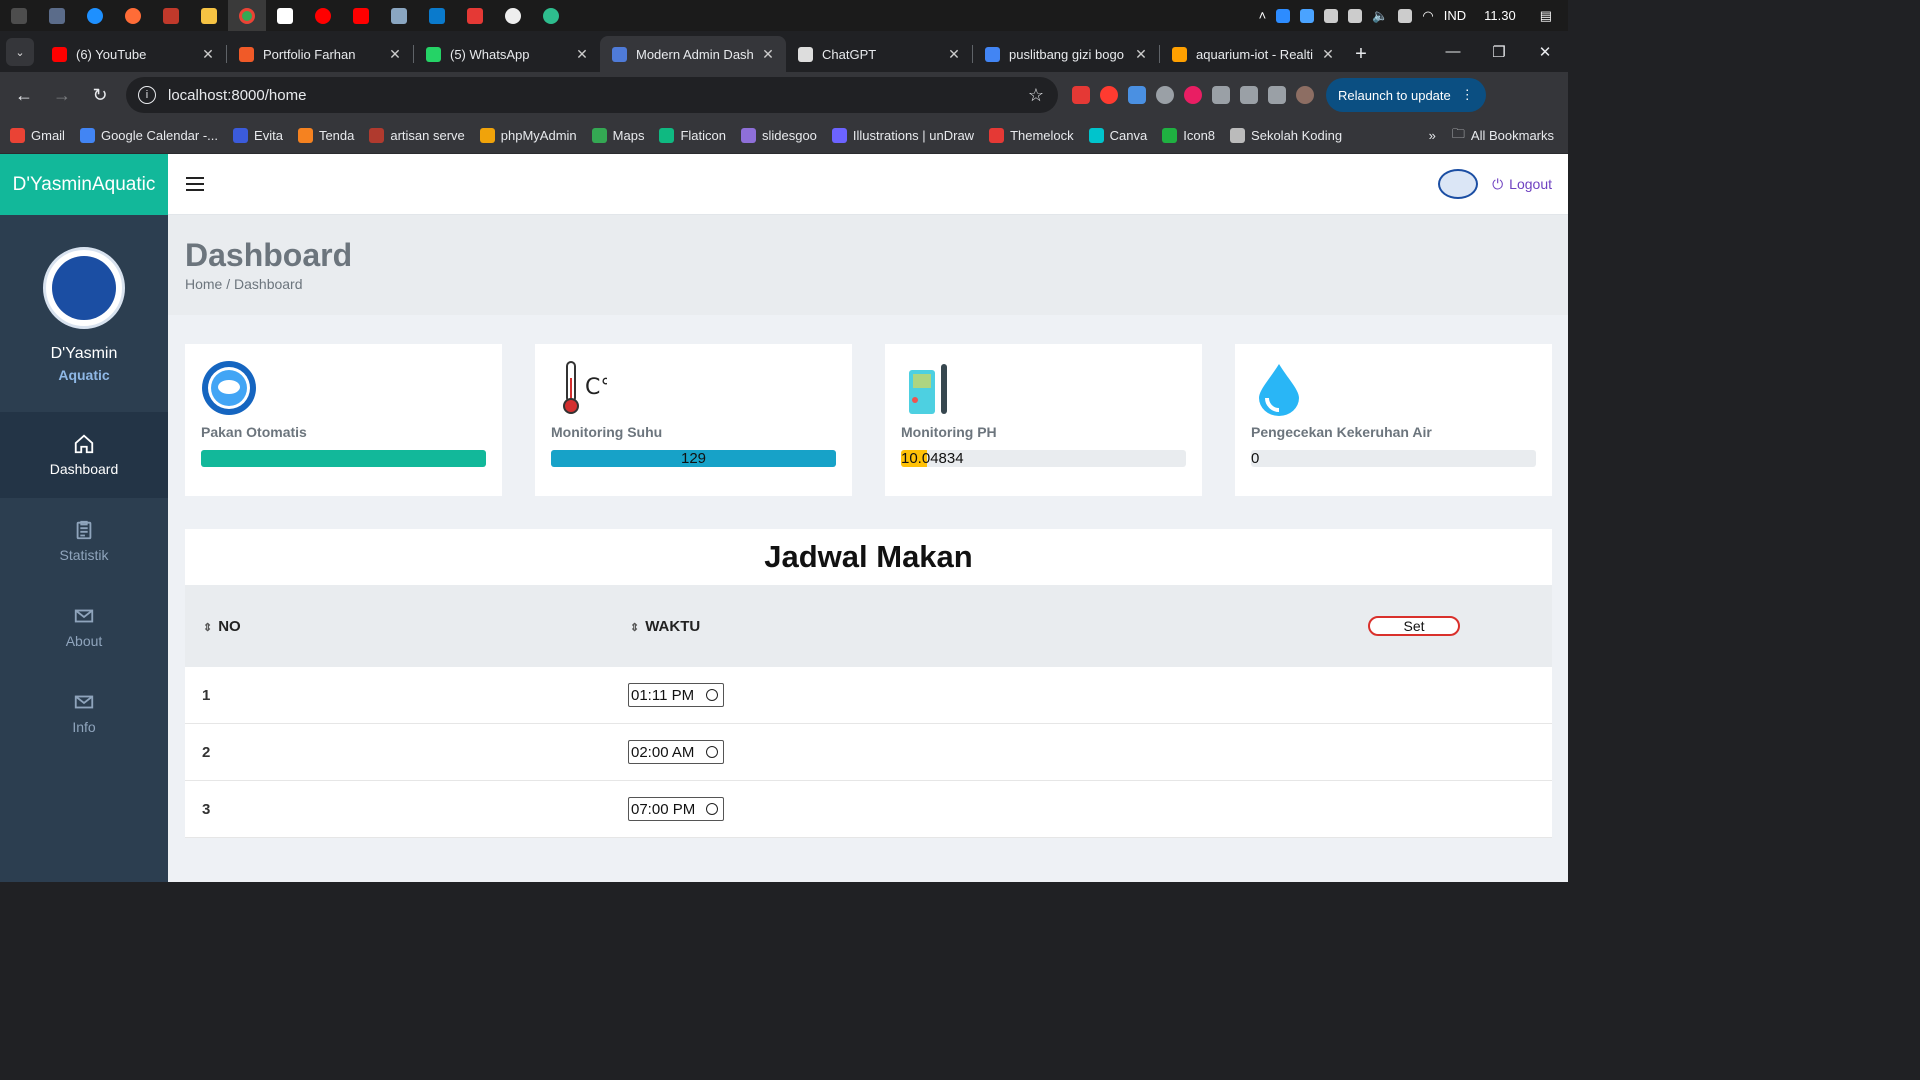 The image size is (1920, 1080). Describe the element at coordinates (1499, 51) in the screenshot. I see `maximize-icon: ❐` at that location.